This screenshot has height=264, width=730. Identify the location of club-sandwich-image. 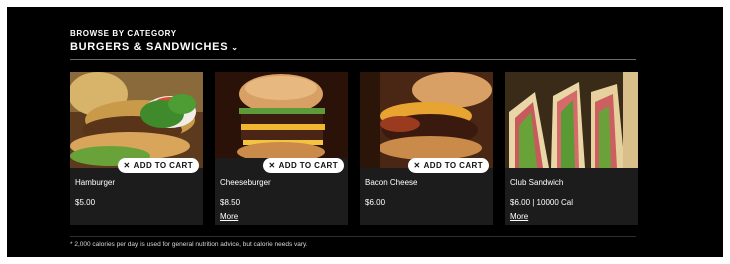
(571, 120).